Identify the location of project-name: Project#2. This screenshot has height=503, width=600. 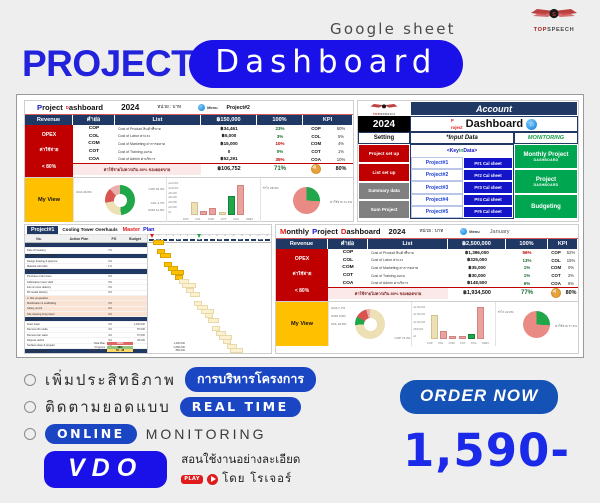
(437, 175).